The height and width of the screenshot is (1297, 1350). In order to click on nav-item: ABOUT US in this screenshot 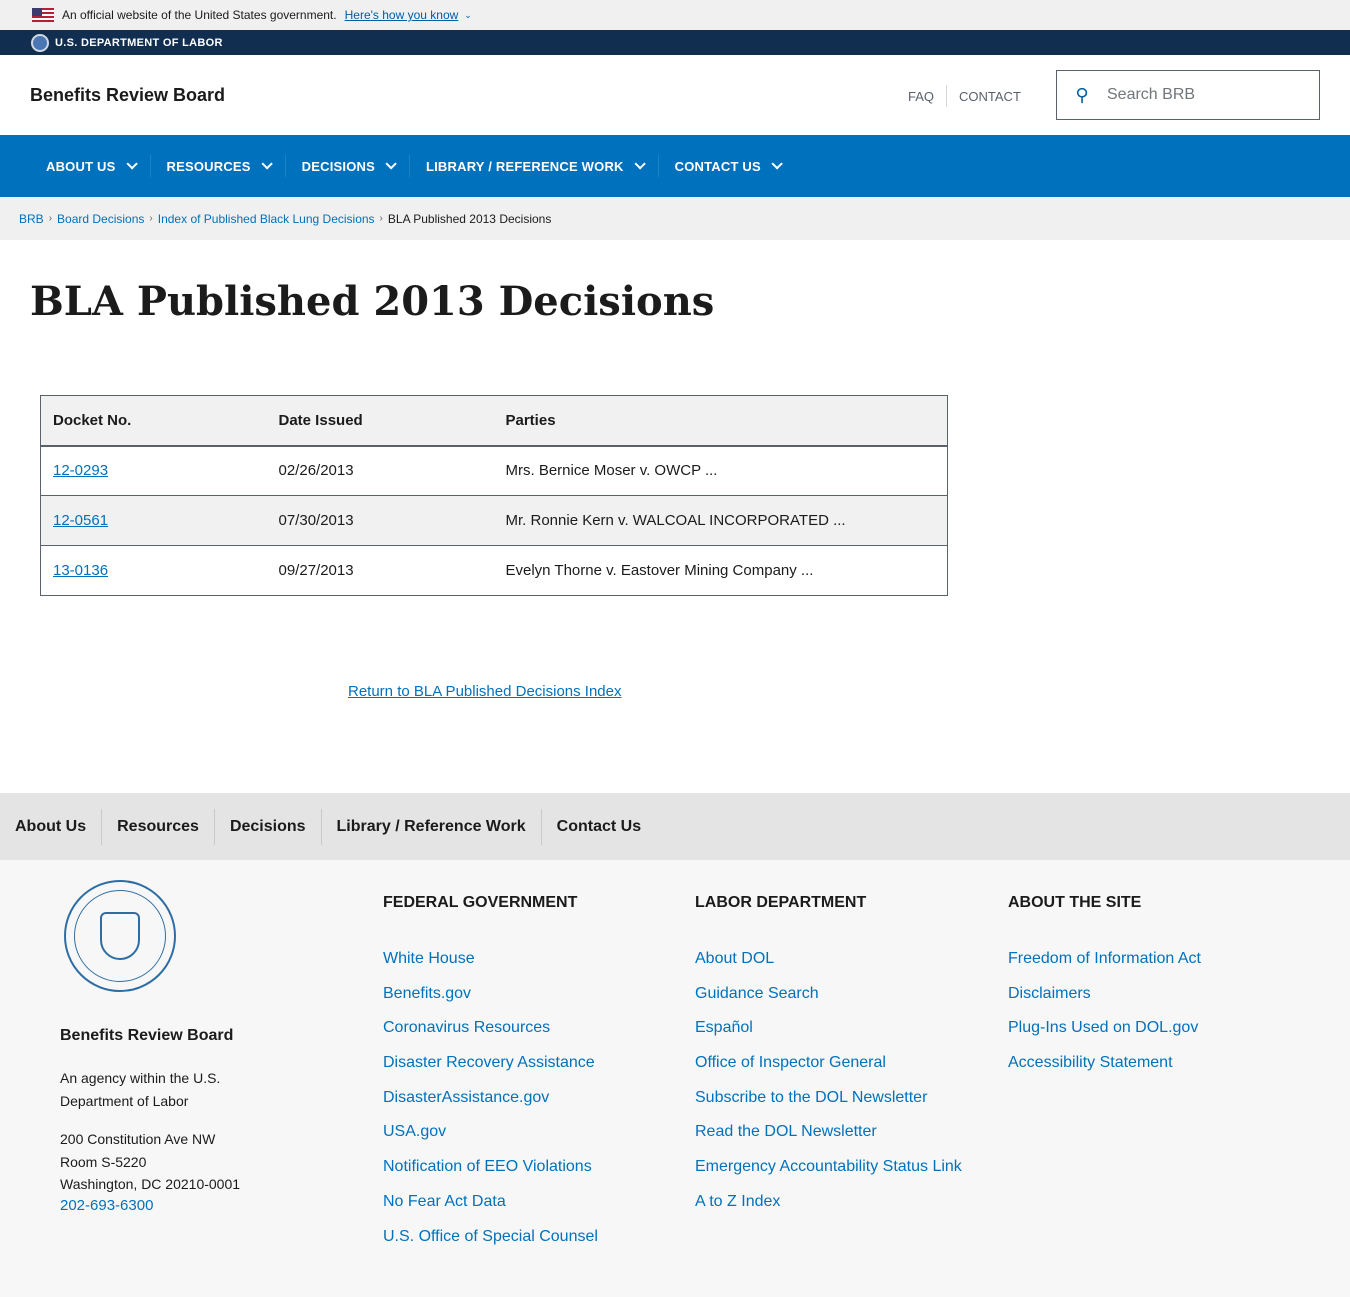, I will do `click(90, 166)`.